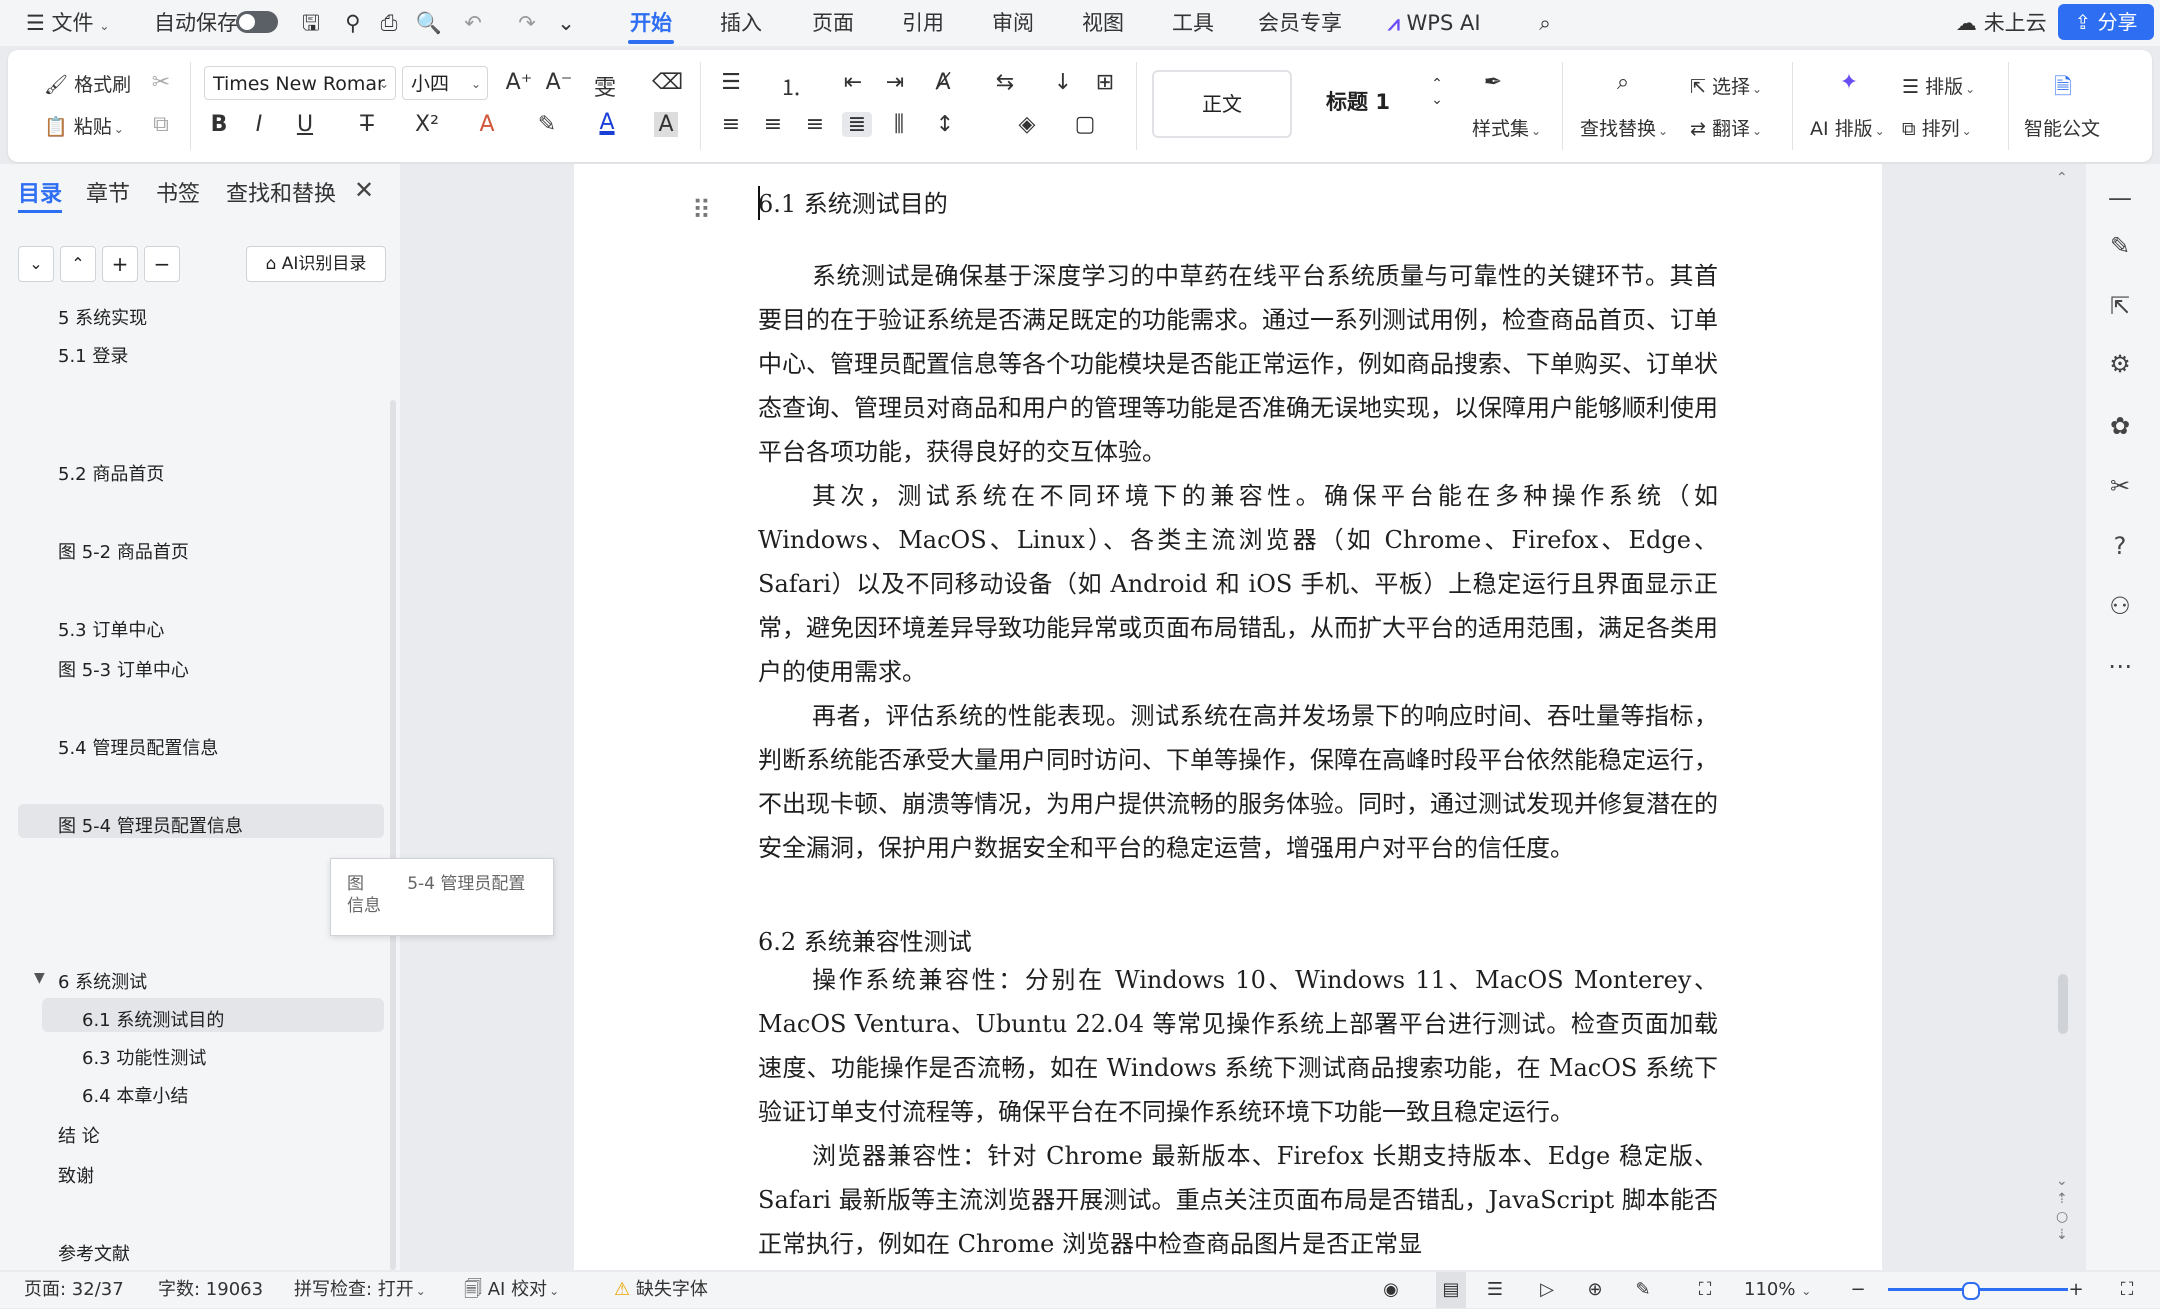  What do you see at coordinates (76, 1175) in the screenshot?
I see `toc-item: 致谢` at bounding box center [76, 1175].